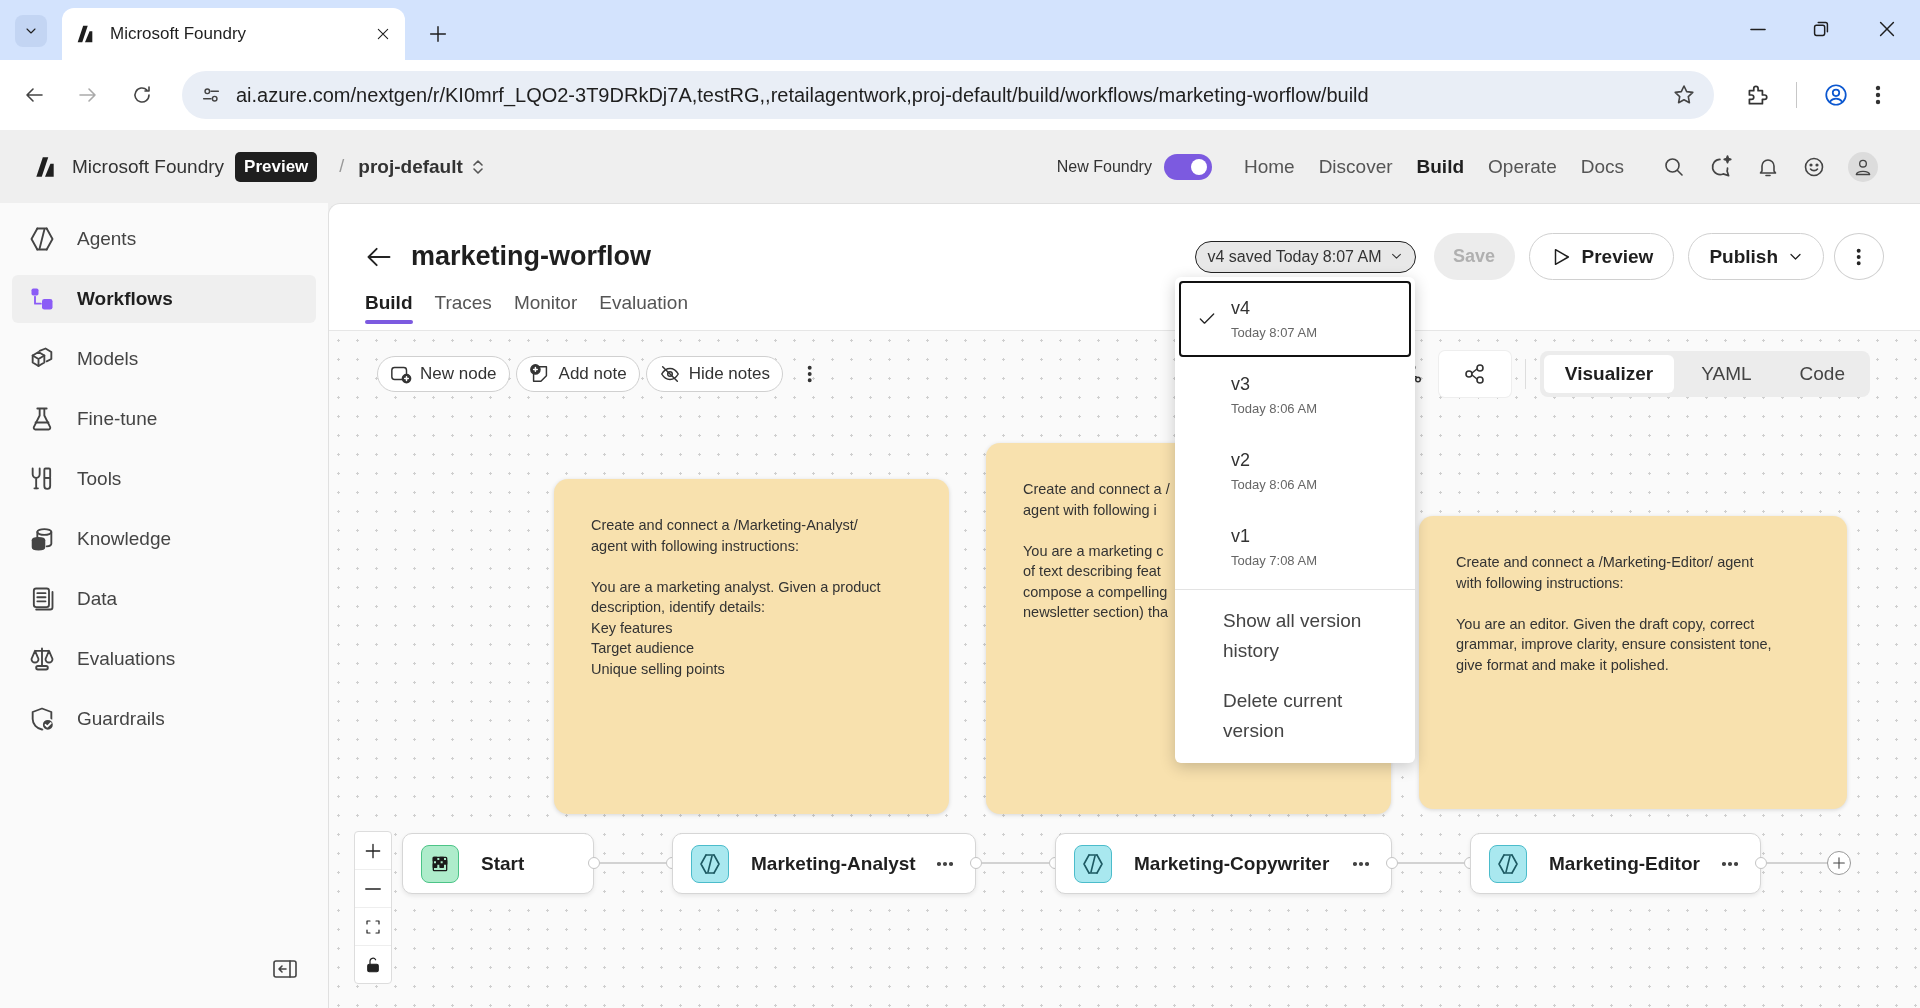 This screenshot has width=1920, height=1008. Describe the element at coordinates (1614, 614) in the screenshot. I see `note-text: Create and connect a /Marketing-Editor/ agent with following instructions: You are an editor. Given the draft copy, correct grammar, improve clarity, ensure consistent tone, give format and make it polished.` at that location.